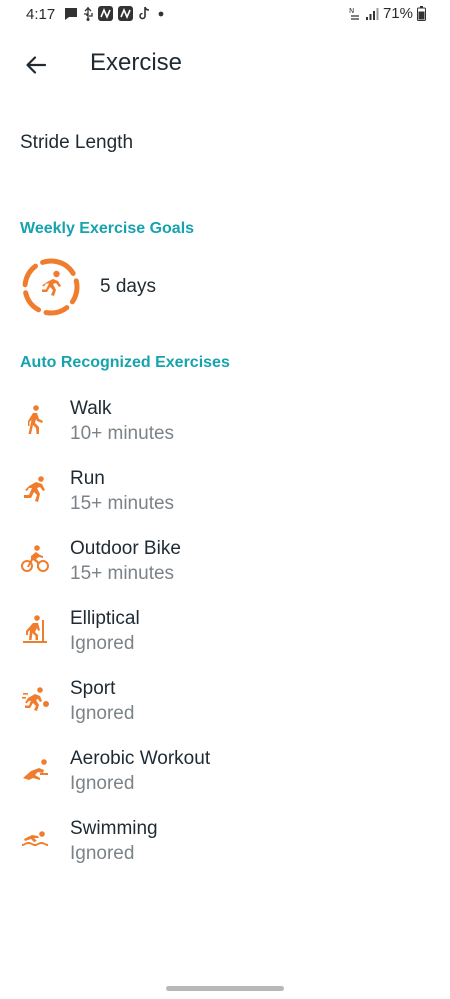  I want to click on stride-length-item: Stride Length, so click(76, 143).